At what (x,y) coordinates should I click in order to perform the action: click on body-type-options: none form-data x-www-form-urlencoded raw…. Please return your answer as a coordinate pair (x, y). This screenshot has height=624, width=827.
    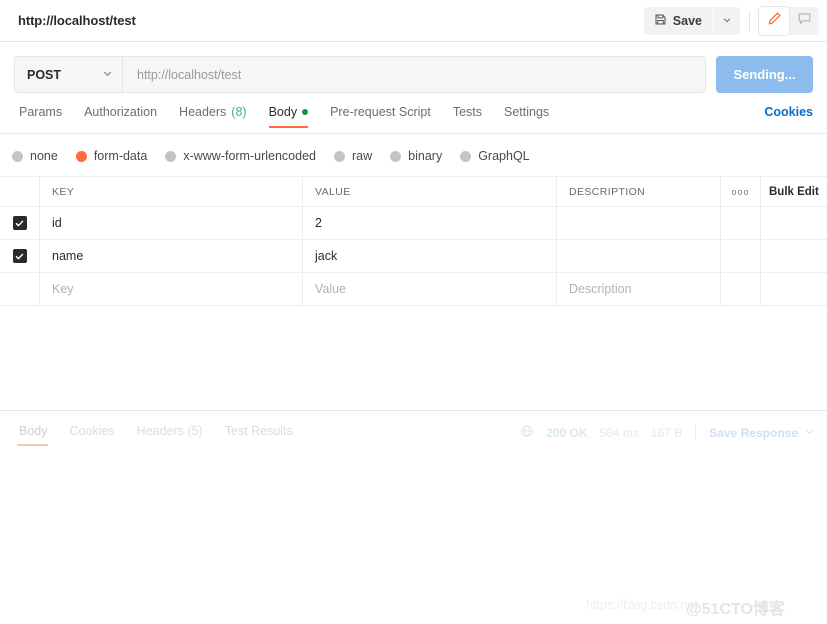
    Looking at the image, I should click on (413, 156).